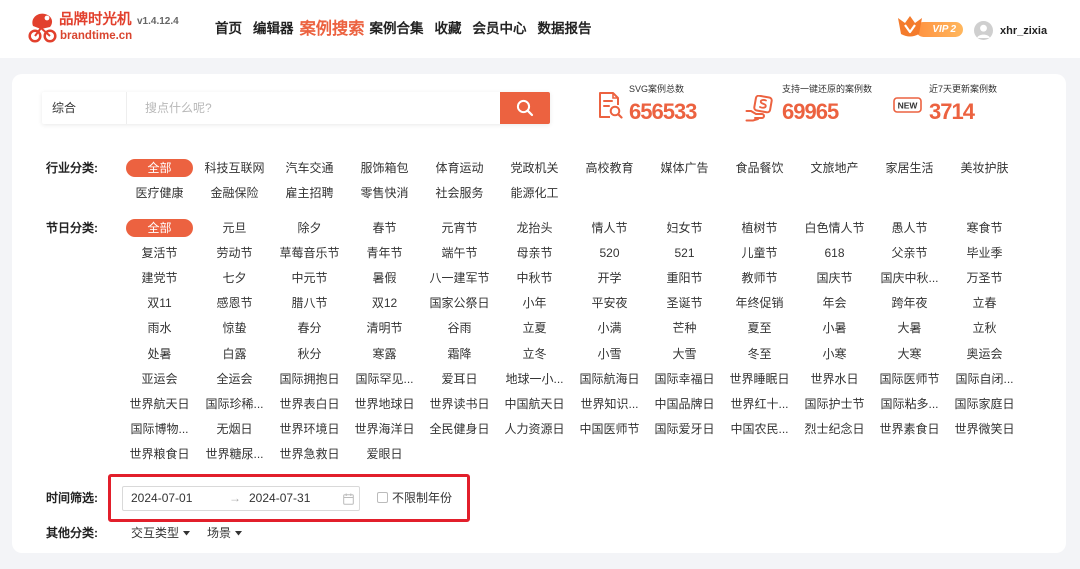  What do you see at coordinates (384, 404) in the screenshot?
I see `holiday-tag: 世界地球日` at bounding box center [384, 404].